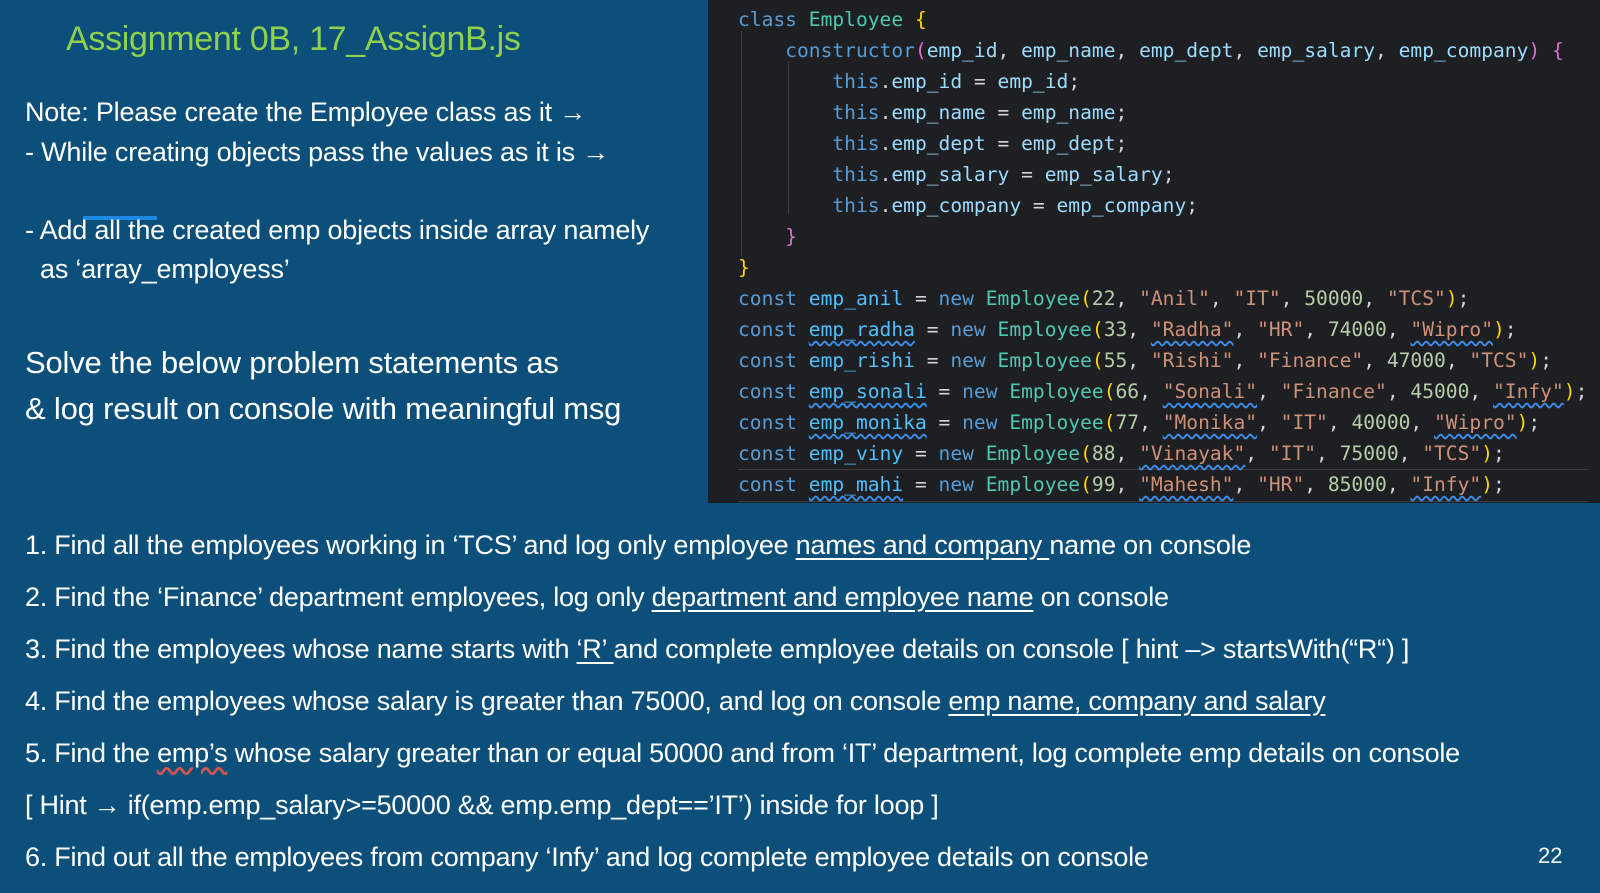 This screenshot has width=1600, height=893. I want to click on note-line-4: as ‘array_employess’, so click(165, 269).